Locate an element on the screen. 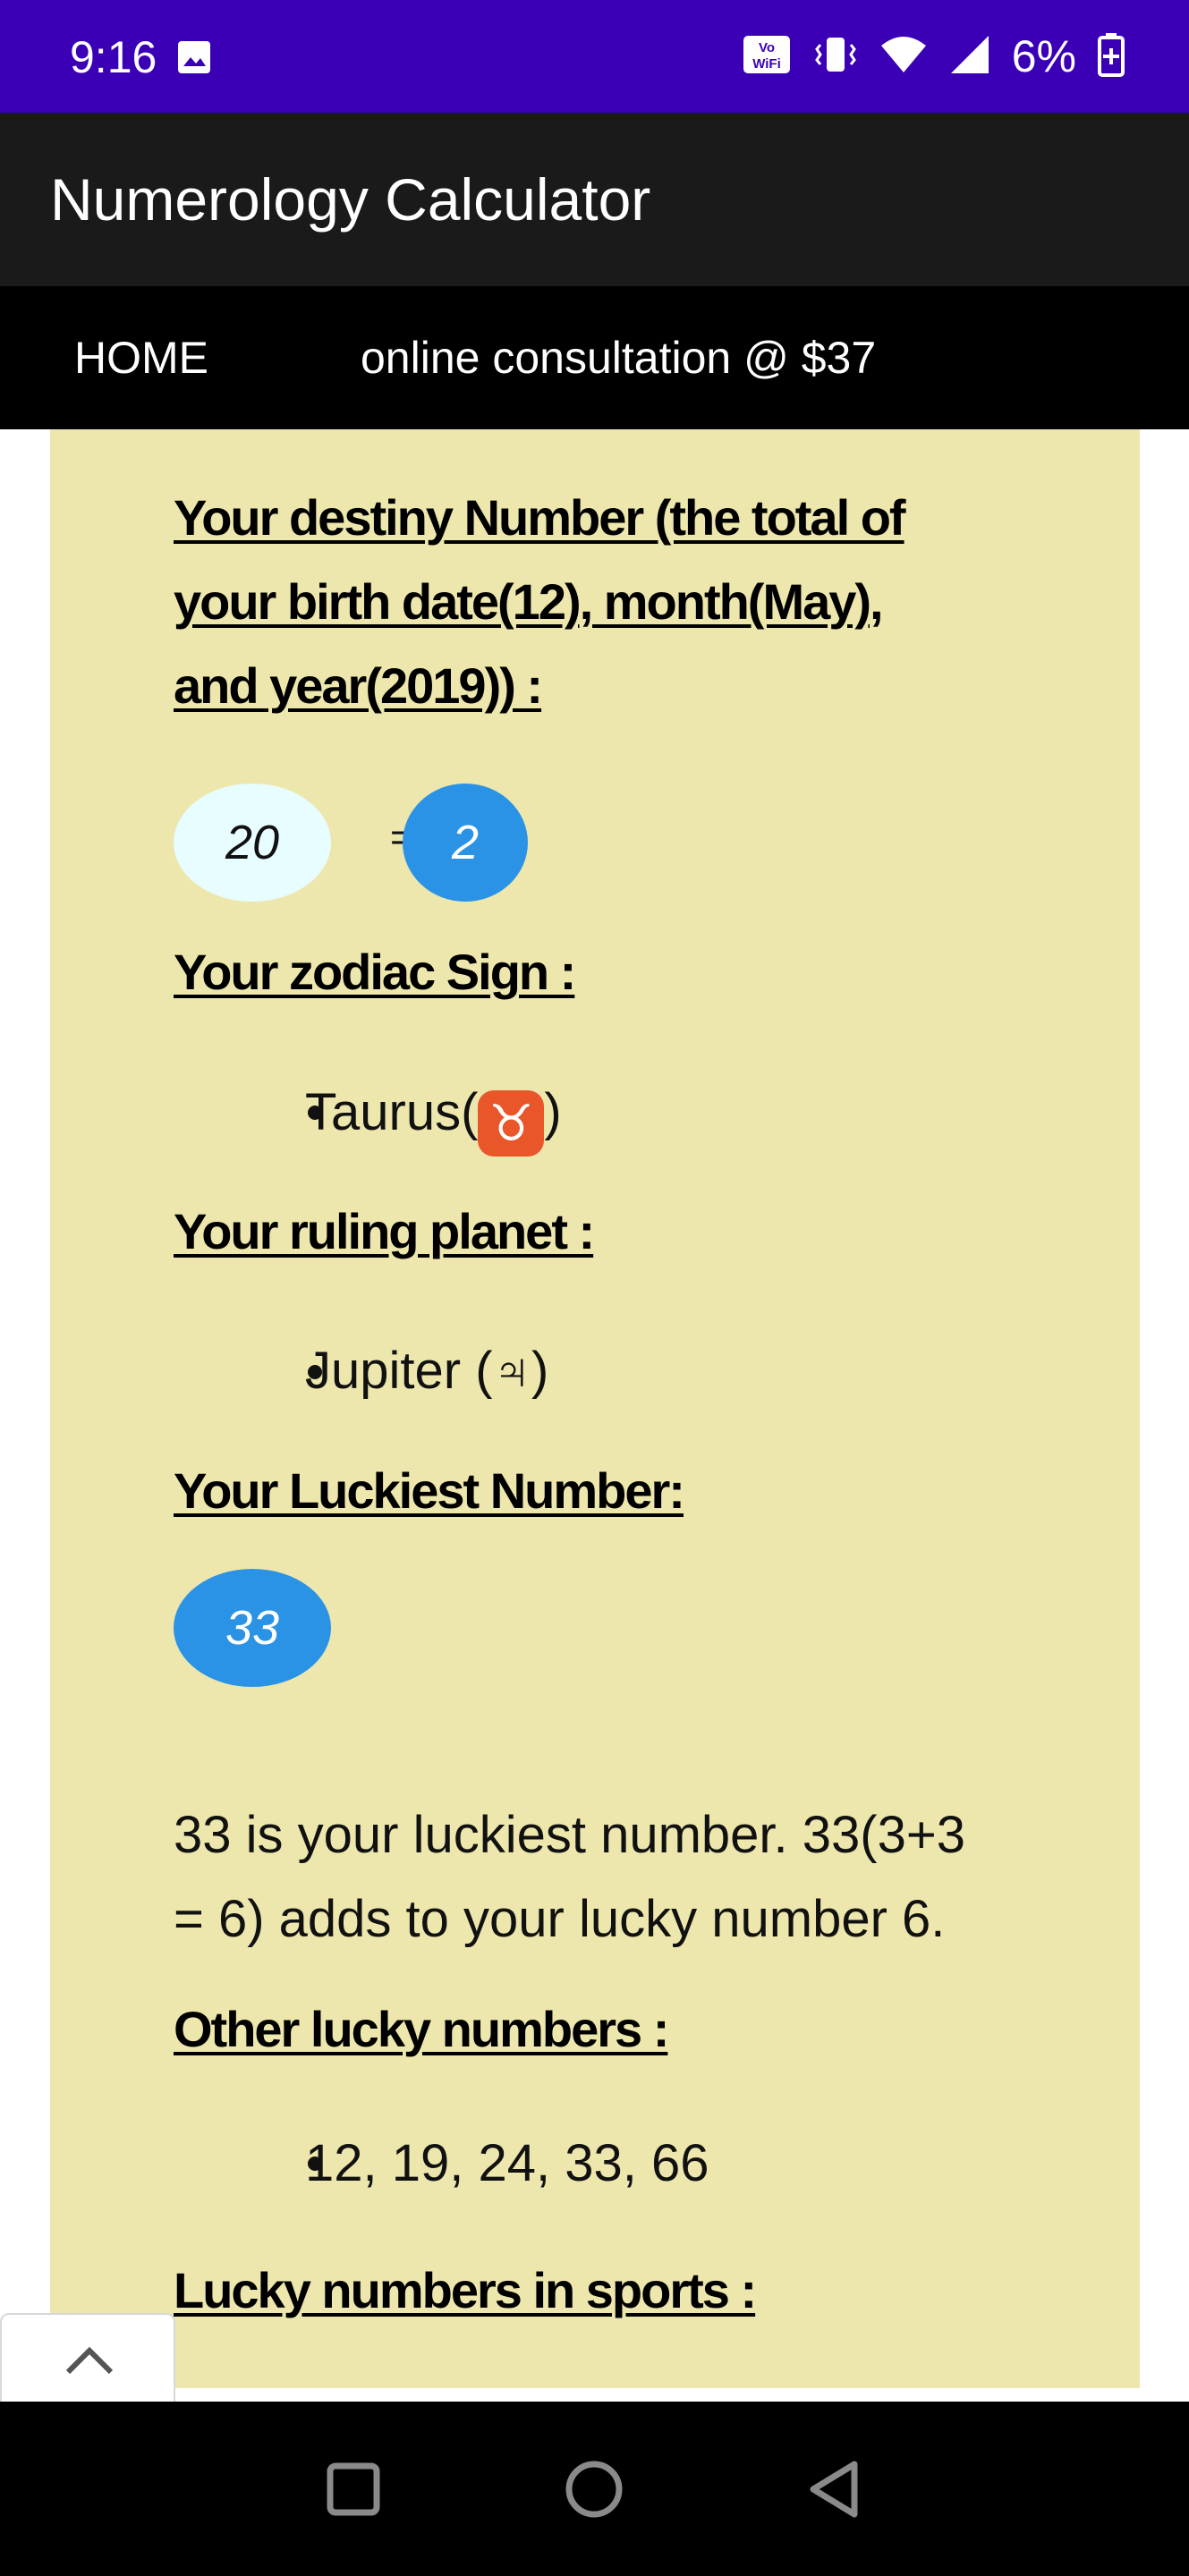  svg-text: Vo is located at coordinates (767, 47).